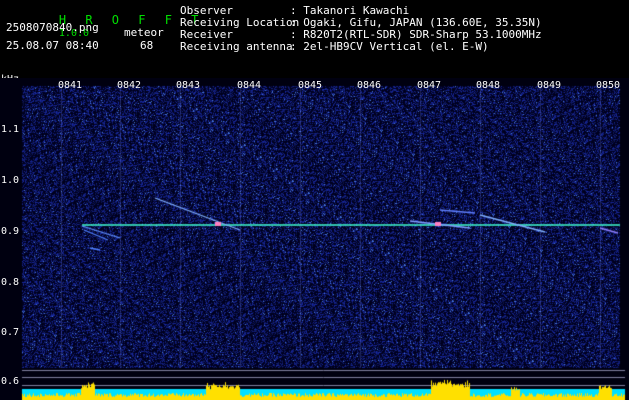 The image size is (629, 400). Describe the element at coordinates (369, 85) in the screenshot. I see `time-tick-0846: 0846` at that location.